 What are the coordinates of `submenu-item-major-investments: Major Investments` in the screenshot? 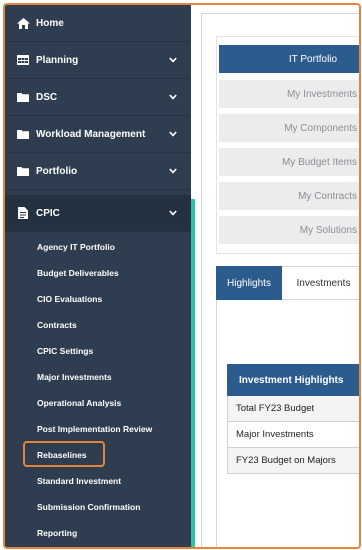 It's located at (98, 377).